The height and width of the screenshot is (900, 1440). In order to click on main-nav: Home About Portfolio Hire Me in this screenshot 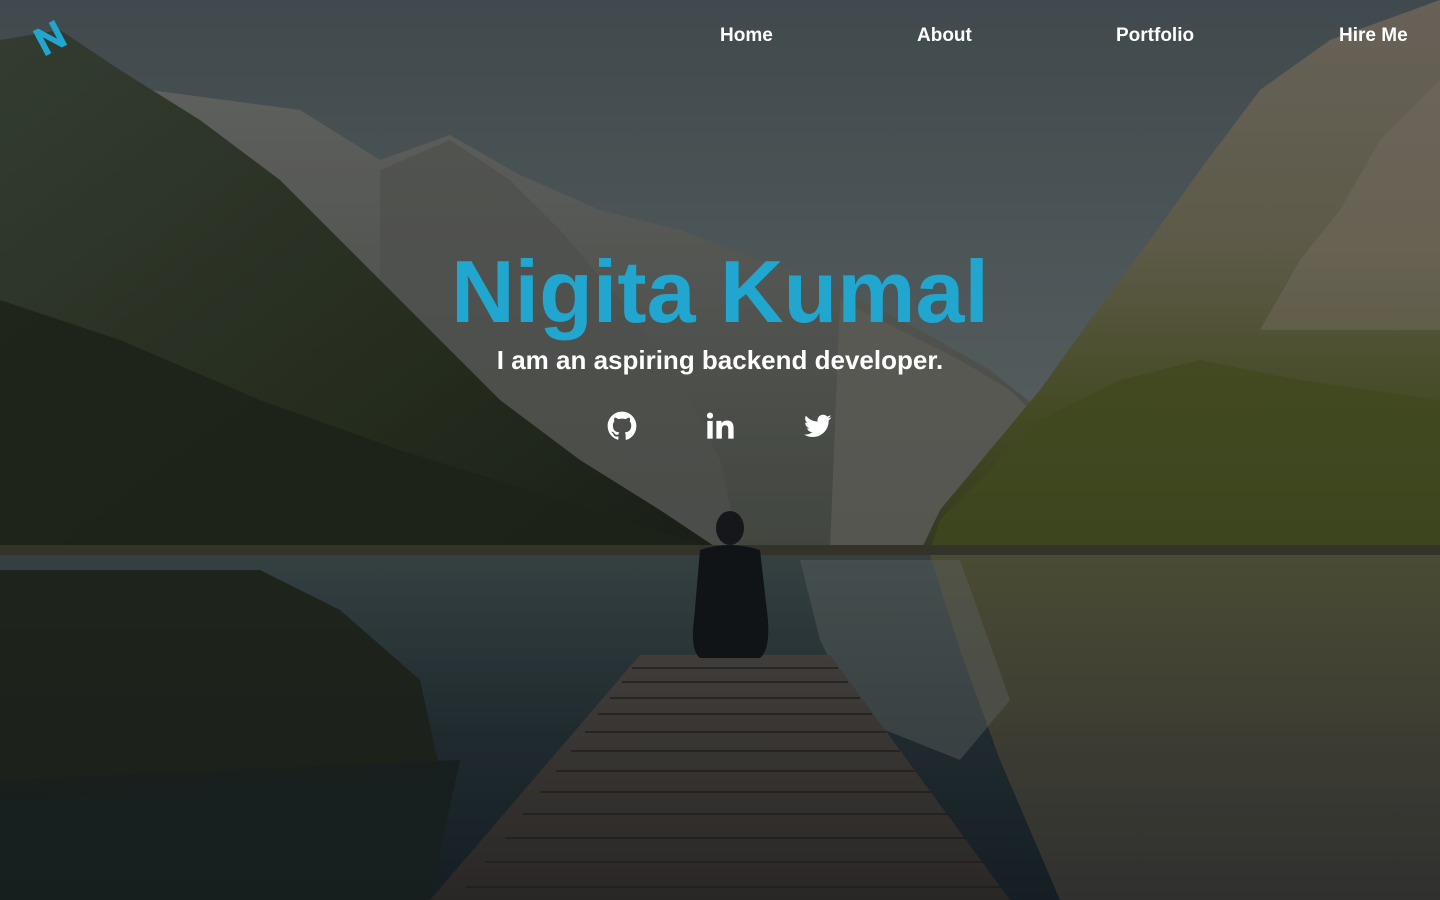, I will do `click(720, 36)`.